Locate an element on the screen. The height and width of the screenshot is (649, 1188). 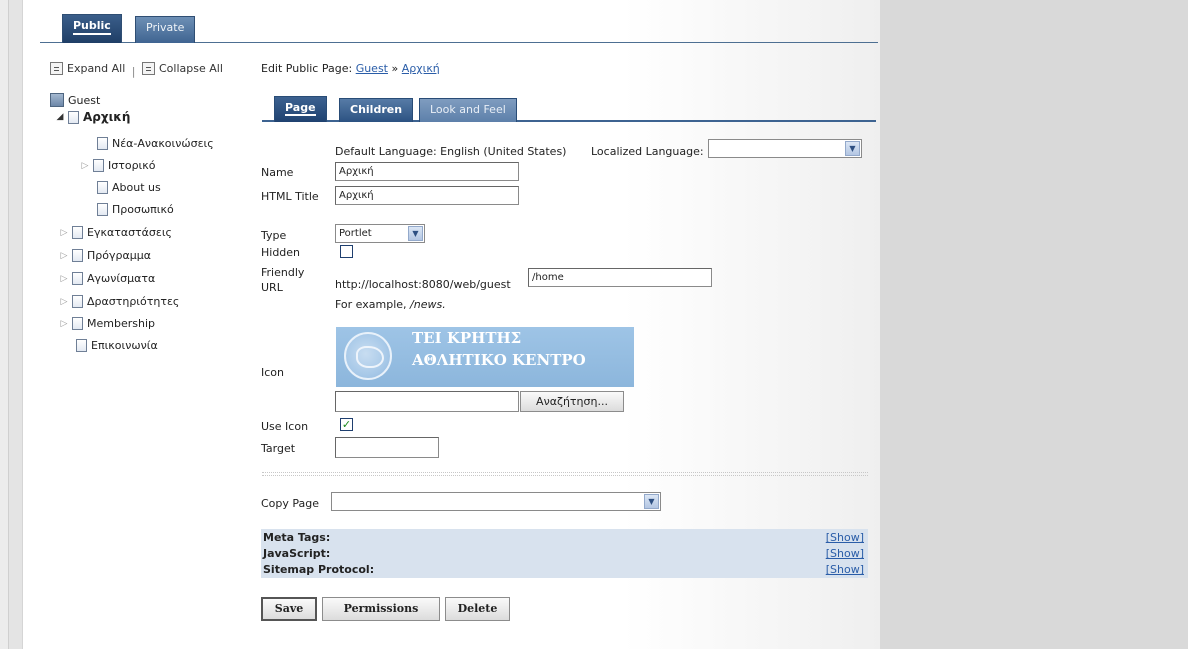
use-icon-checkbox: ✓ is located at coordinates (346, 424).